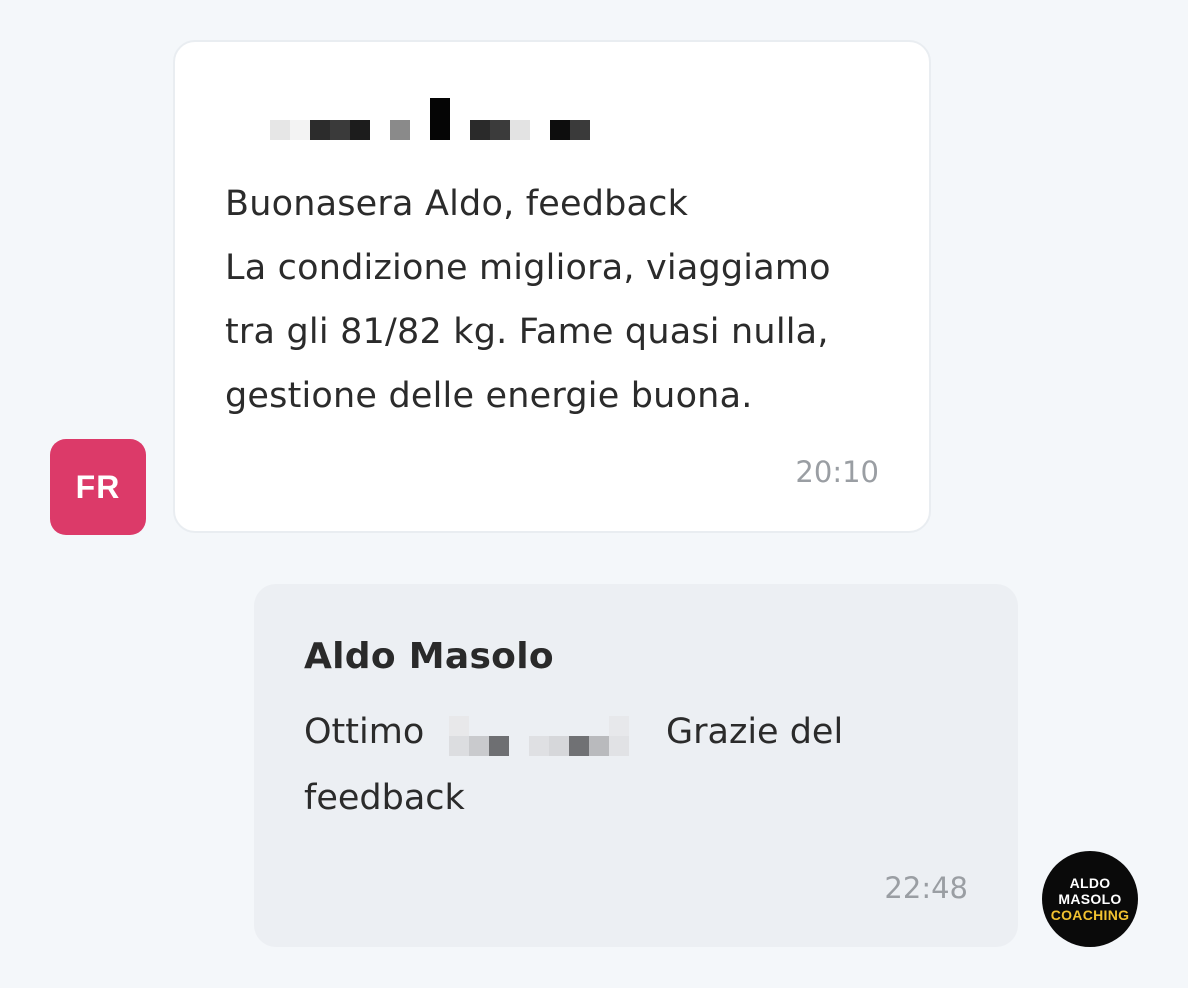  I want to click on redacted-text, so click(544, 736).